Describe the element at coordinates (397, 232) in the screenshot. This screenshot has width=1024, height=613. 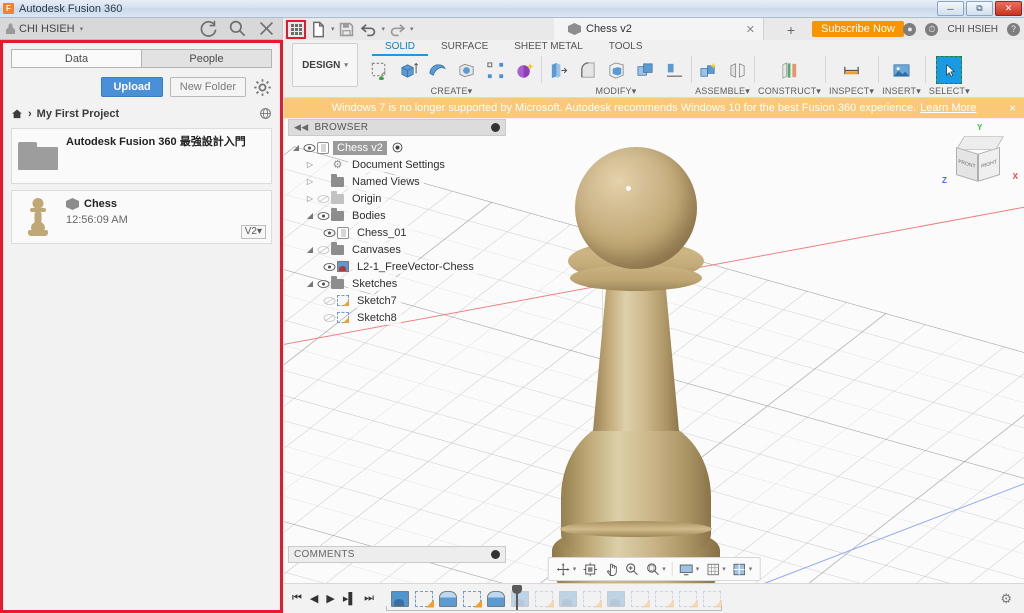
I see `tree-item-chess-01: Chess_01` at that location.